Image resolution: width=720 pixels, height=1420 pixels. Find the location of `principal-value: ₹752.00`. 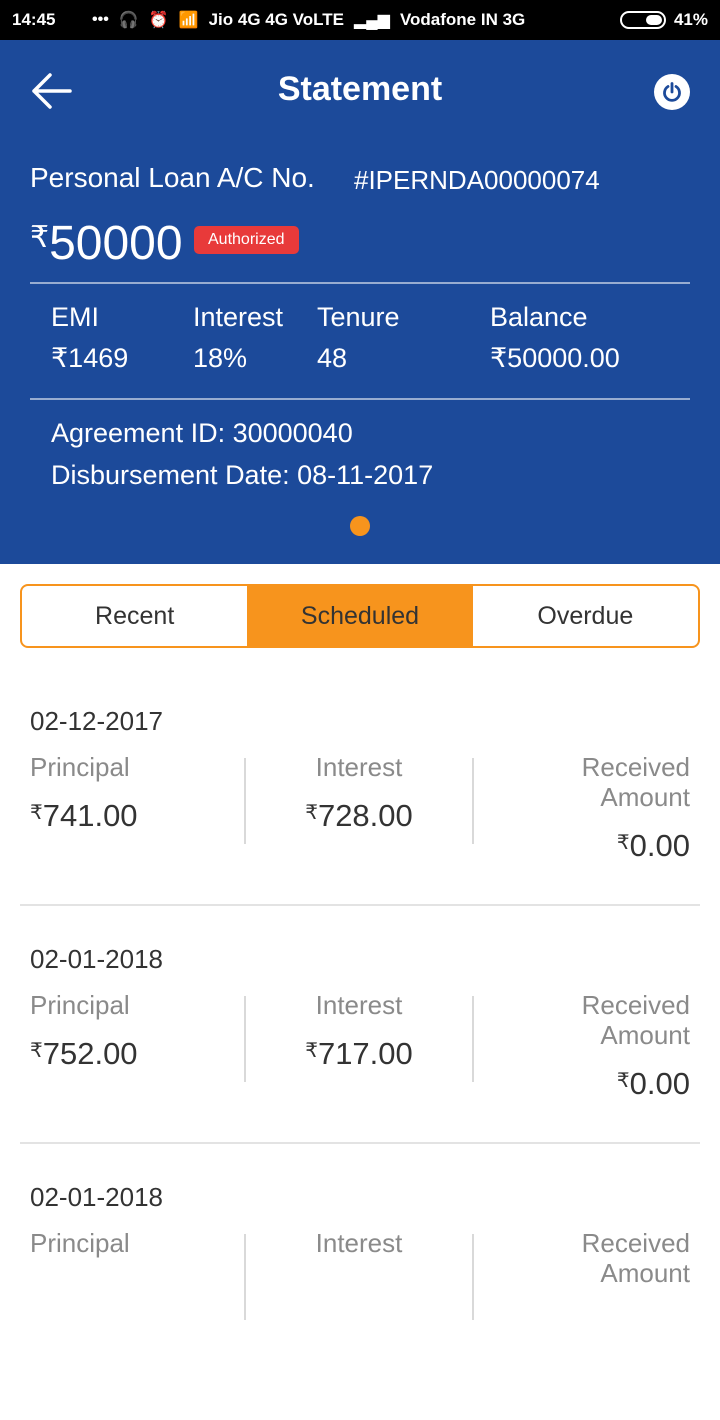

principal-value: ₹752.00 is located at coordinates (84, 1054).